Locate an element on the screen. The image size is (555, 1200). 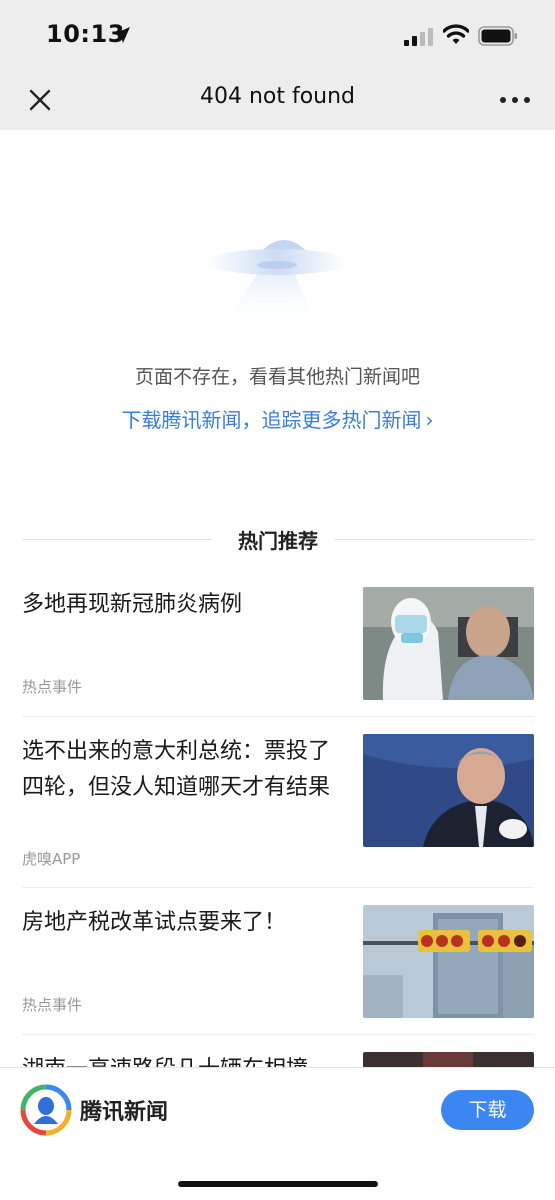
wifi-icon is located at coordinates (456, 34).